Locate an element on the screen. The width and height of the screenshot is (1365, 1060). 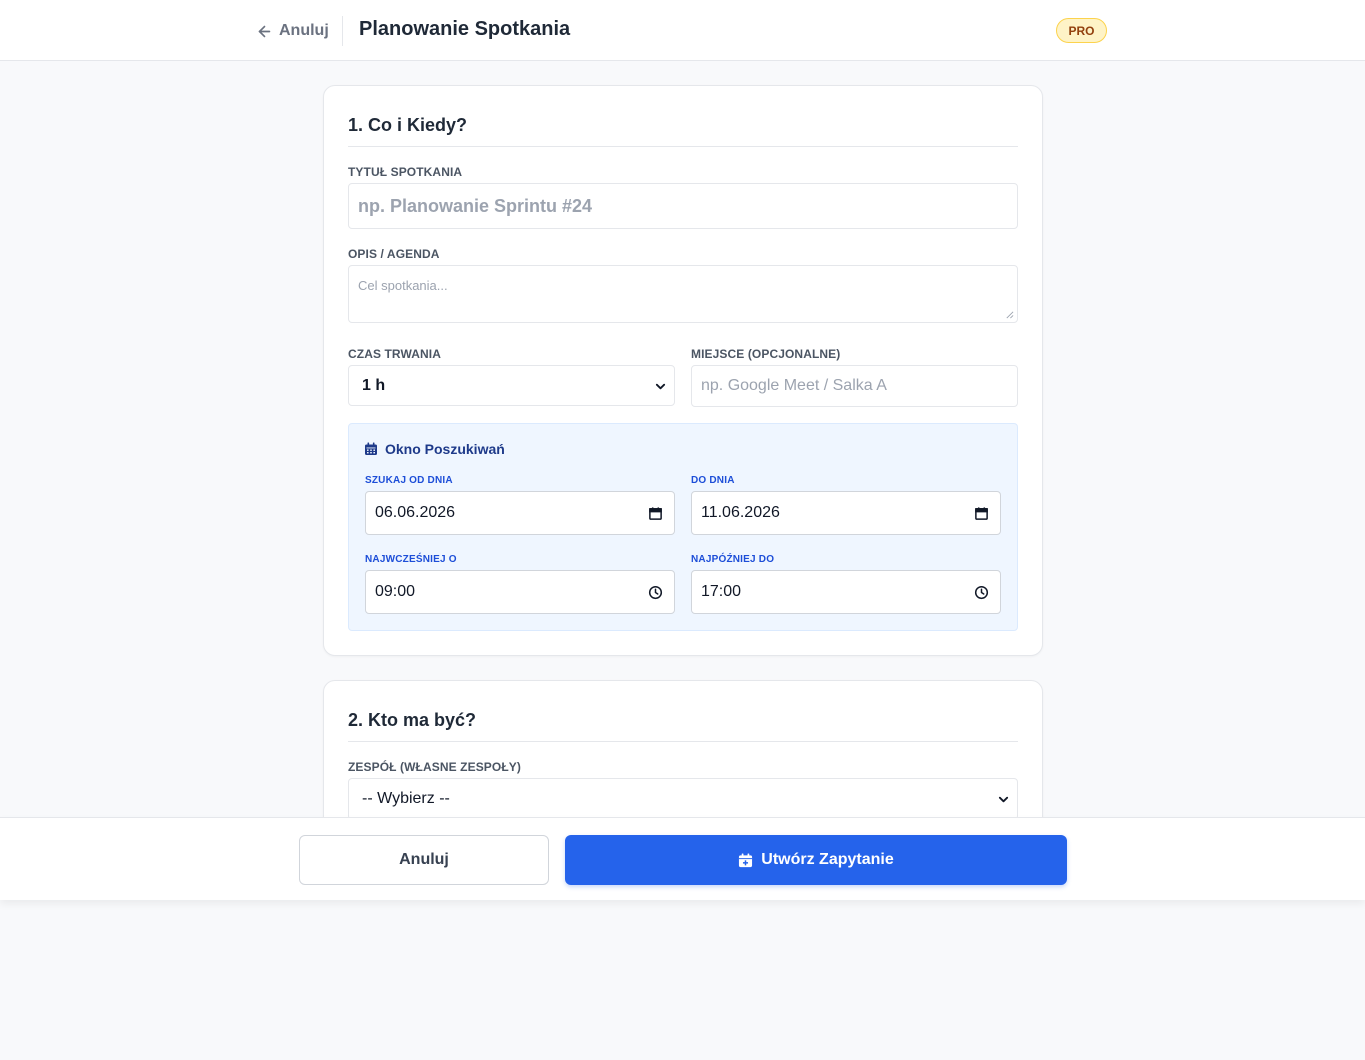
create-request-button: Utwórz Zapytanie is located at coordinates (816, 860).